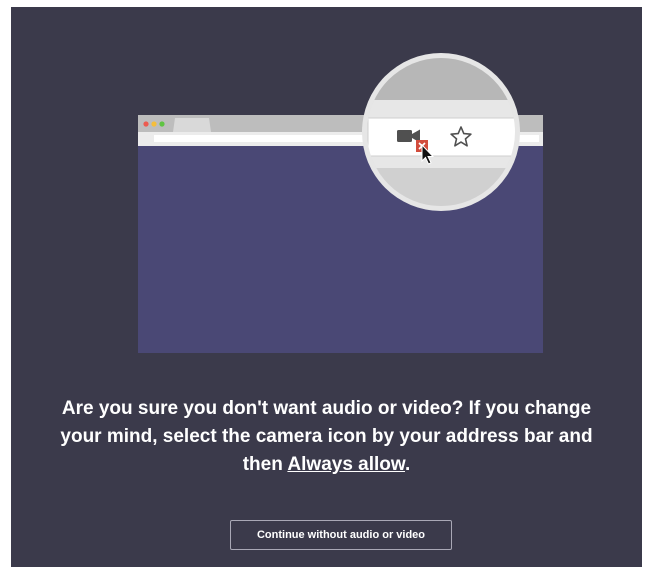 This screenshot has width=647, height=569. Describe the element at coordinates (146, 124) in the screenshot. I see `window-close-dot` at that location.